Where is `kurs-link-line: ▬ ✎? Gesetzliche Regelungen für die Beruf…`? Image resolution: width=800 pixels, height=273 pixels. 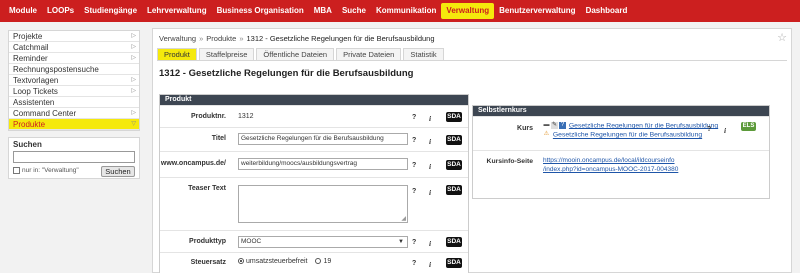 kurs-link-line: ▬ ✎? Gesetzliche Regelungen für die Beruf… is located at coordinates (630, 125).